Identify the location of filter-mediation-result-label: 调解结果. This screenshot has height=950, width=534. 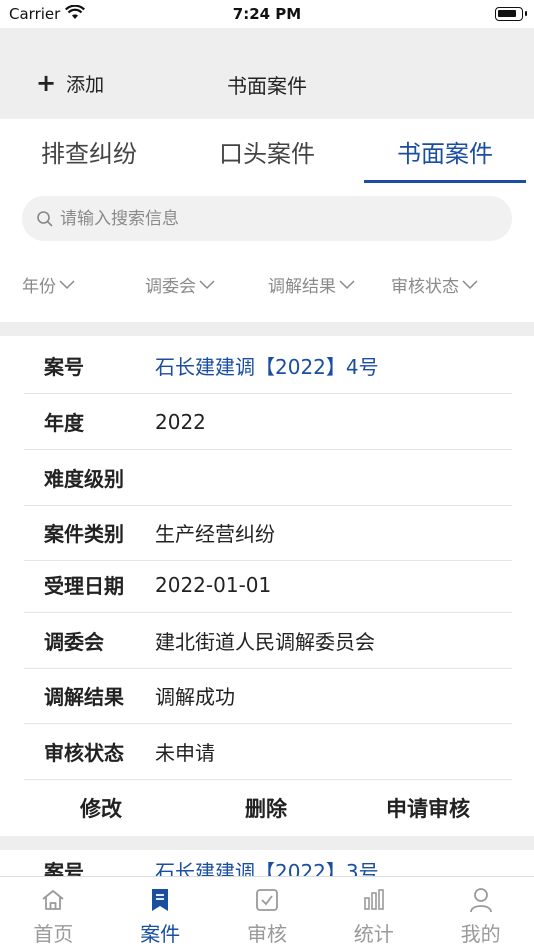
(302, 287).